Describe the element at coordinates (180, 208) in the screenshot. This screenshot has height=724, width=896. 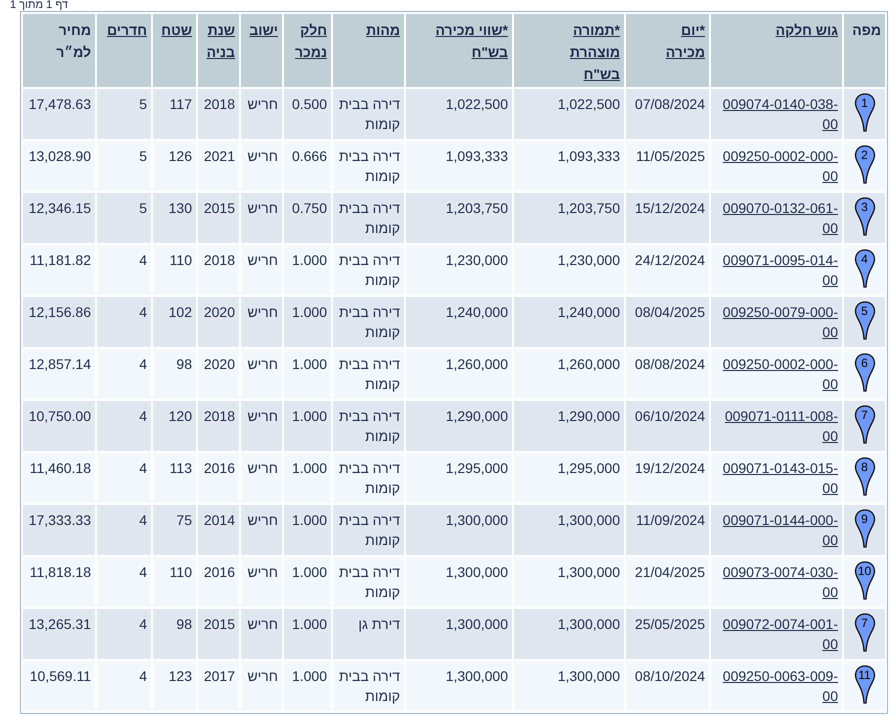
I see `table-cell: 130` at that location.